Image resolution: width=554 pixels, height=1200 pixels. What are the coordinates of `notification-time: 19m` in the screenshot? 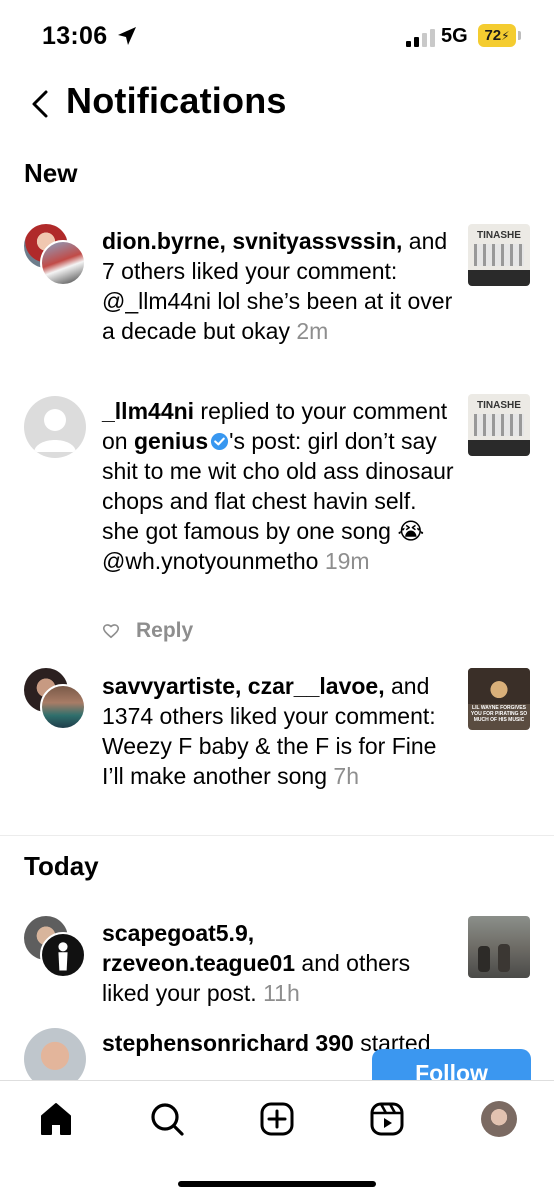 It's located at (347, 561).